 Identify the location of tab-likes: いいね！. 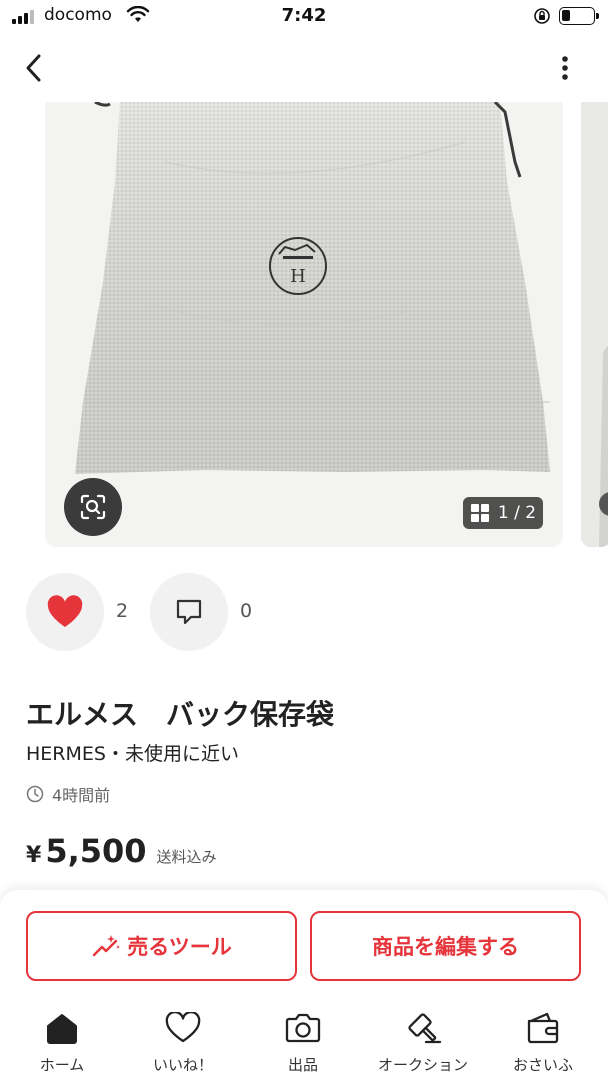
(183, 1043).